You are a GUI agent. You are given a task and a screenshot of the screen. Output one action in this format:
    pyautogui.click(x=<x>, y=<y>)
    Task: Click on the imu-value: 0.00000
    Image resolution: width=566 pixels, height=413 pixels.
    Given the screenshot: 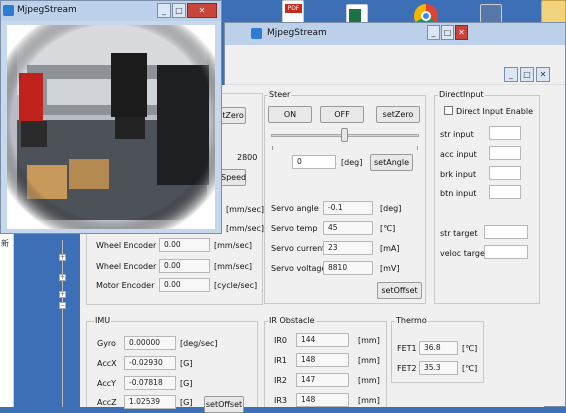 What is the action you would take?
    pyautogui.click(x=150, y=343)
    